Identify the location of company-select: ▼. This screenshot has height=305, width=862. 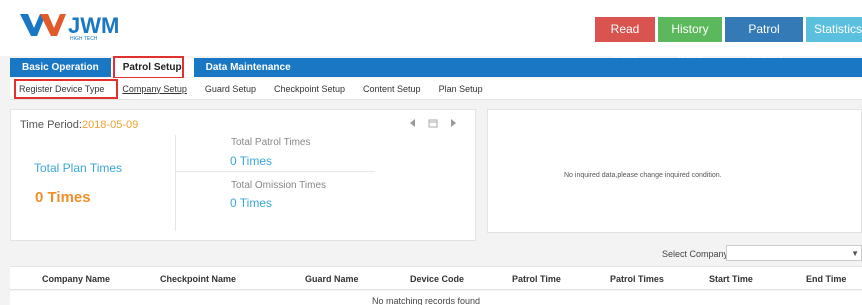
(794, 253).